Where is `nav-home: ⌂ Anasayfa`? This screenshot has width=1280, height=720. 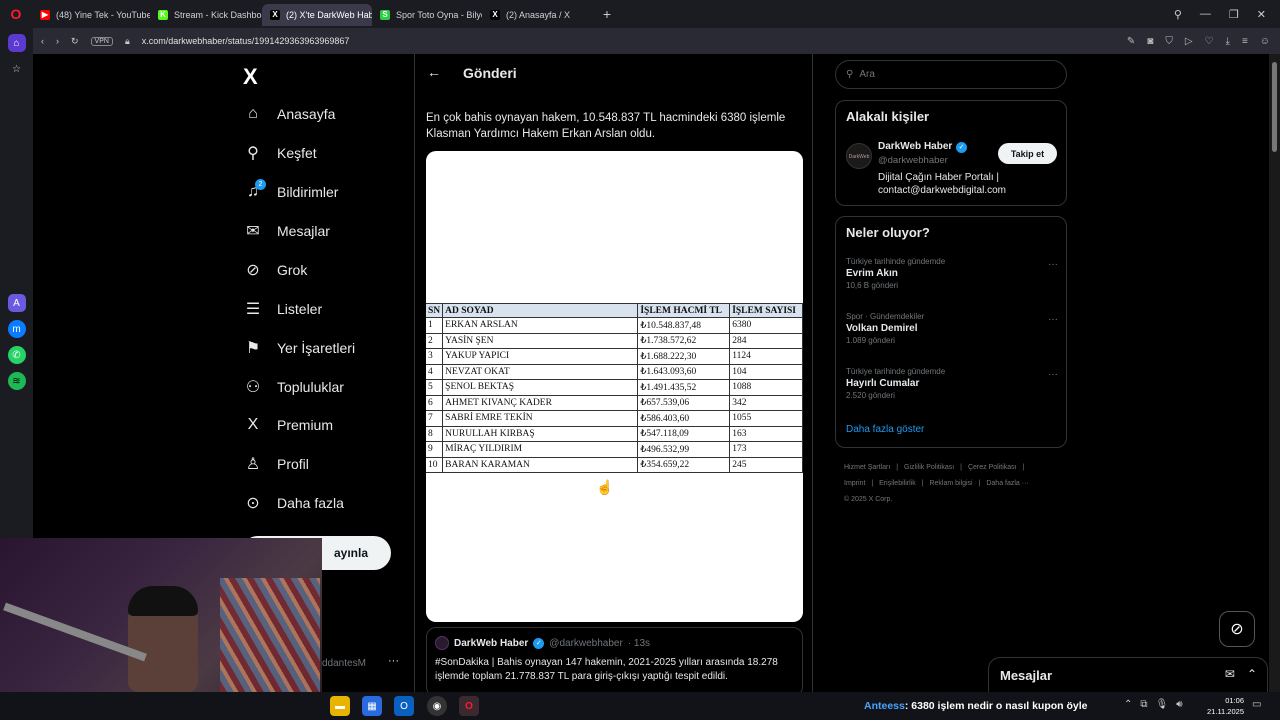 nav-home: ⌂ Anasayfa is located at coordinates (289, 114).